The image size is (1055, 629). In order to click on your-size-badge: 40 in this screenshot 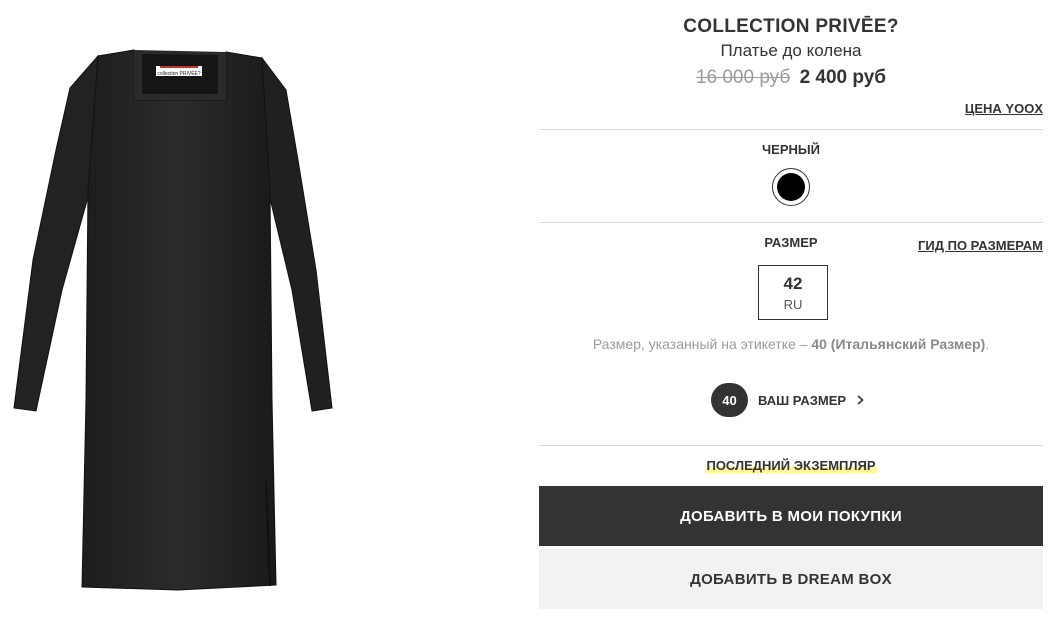, I will do `click(729, 400)`.